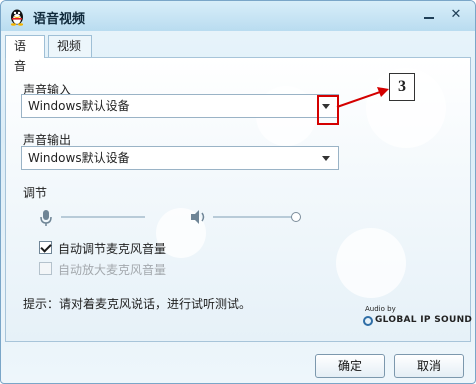 The height and width of the screenshot is (384, 476). Describe the element at coordinates (59, 19) in the screenshot. I see `window-title: 语音视频` at that location.